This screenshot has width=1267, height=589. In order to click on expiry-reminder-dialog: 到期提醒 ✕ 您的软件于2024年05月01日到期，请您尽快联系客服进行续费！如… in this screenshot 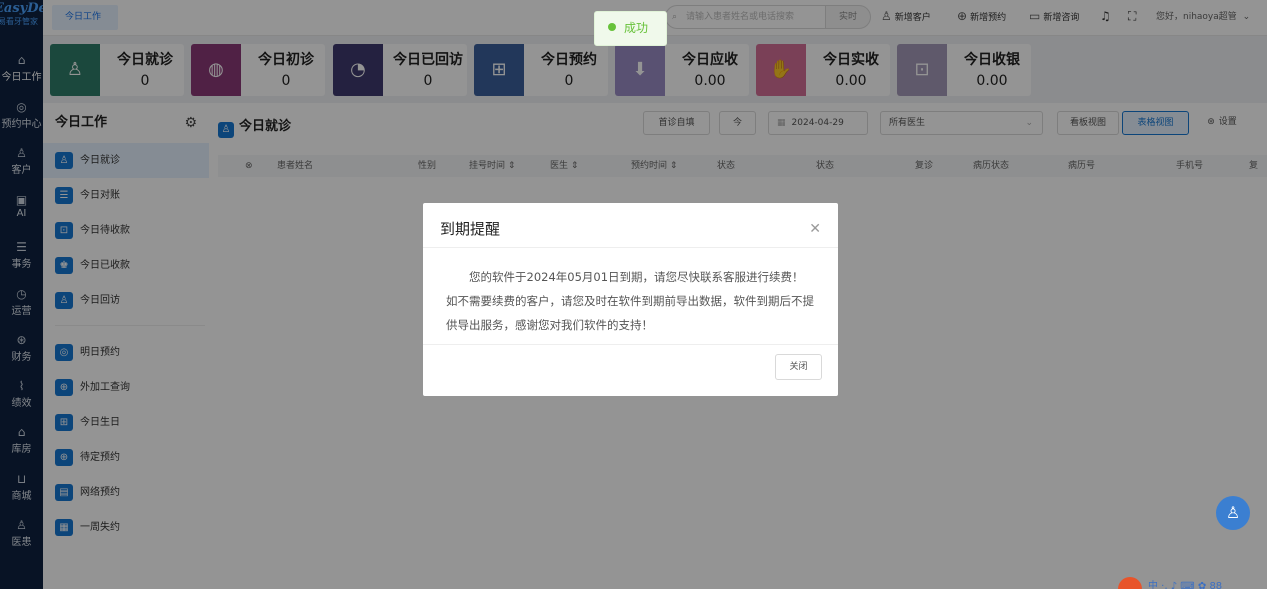, I will do `click(630, 299)`.